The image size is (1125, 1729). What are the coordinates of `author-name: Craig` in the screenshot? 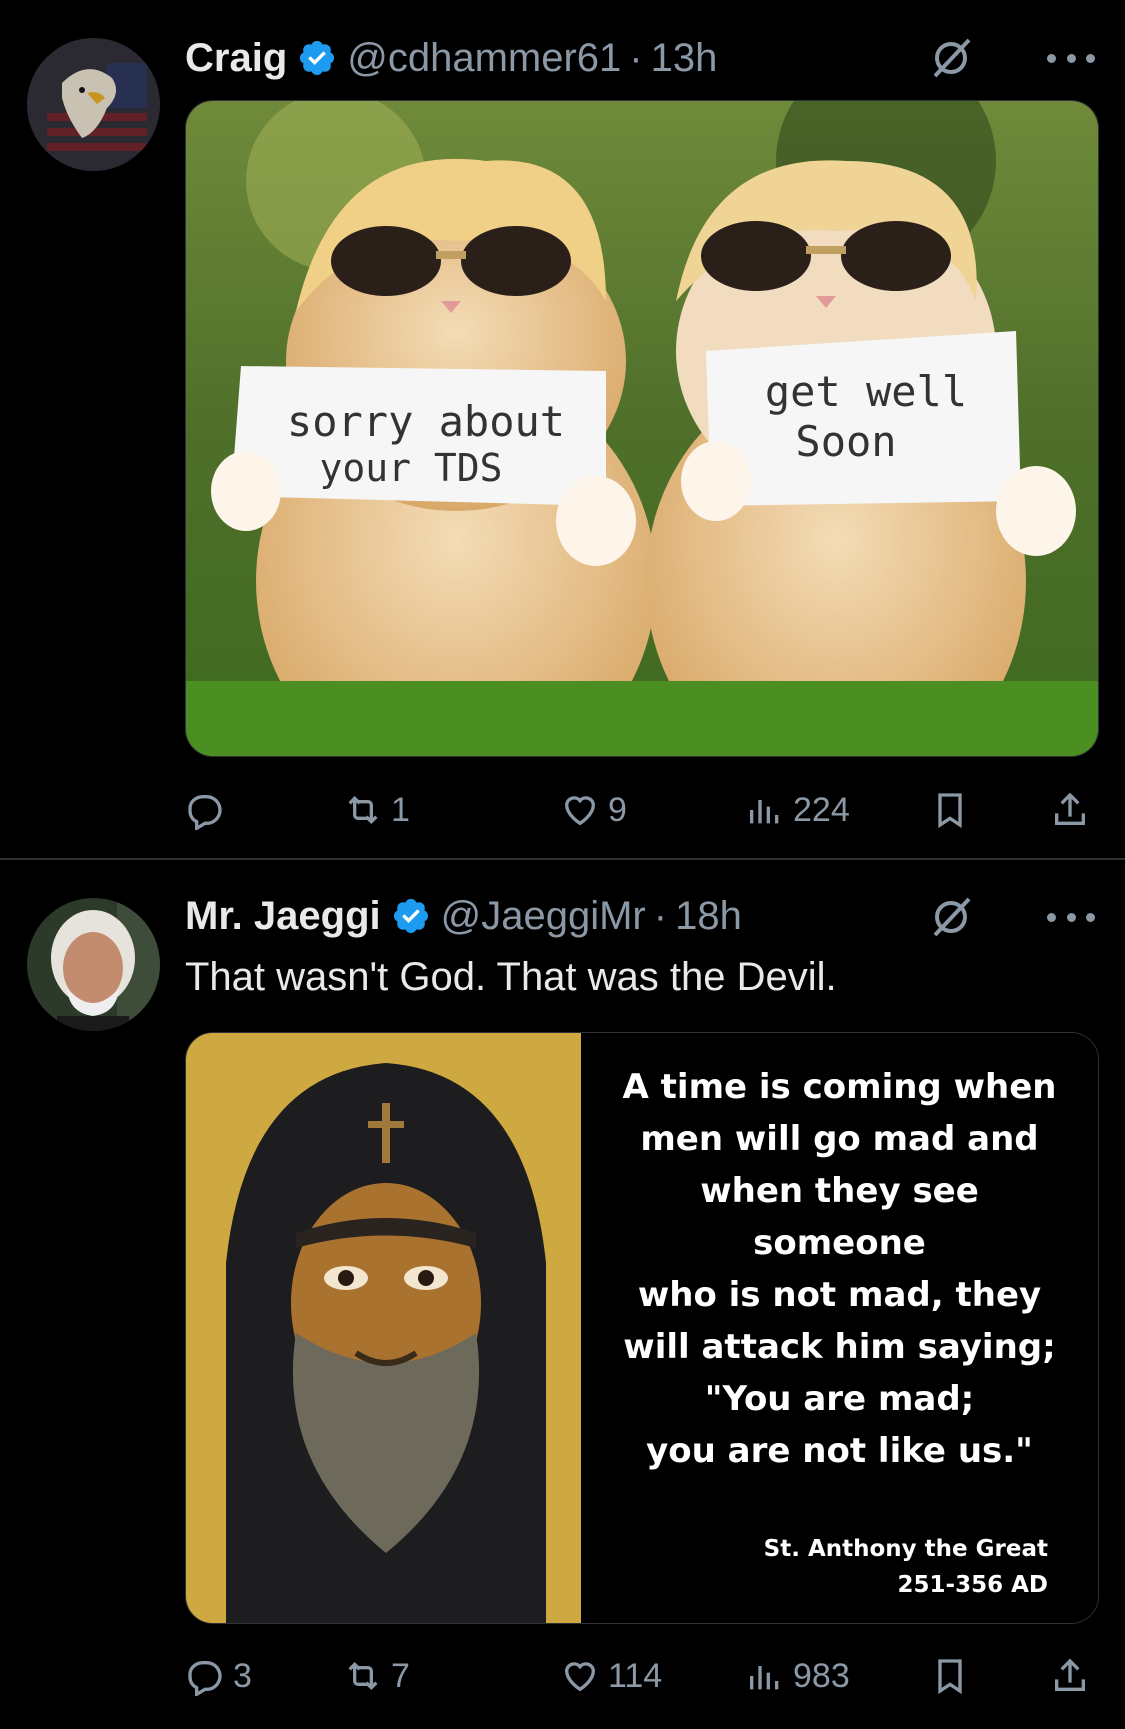 It's located at (236, 58).